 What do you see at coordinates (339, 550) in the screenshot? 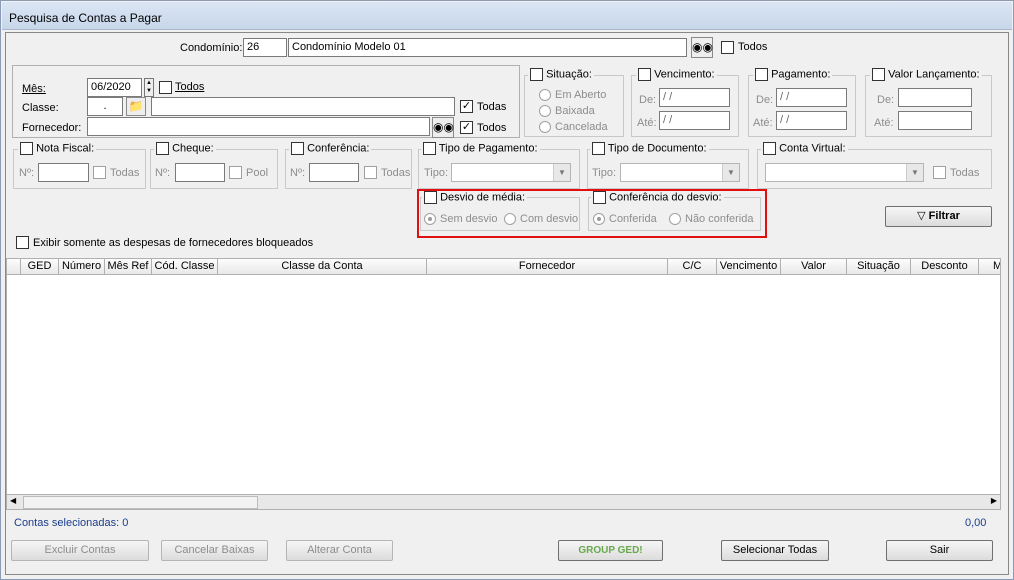
I see `alterar-conta-button: Alterar Conta` at bounding box center [339, 550].